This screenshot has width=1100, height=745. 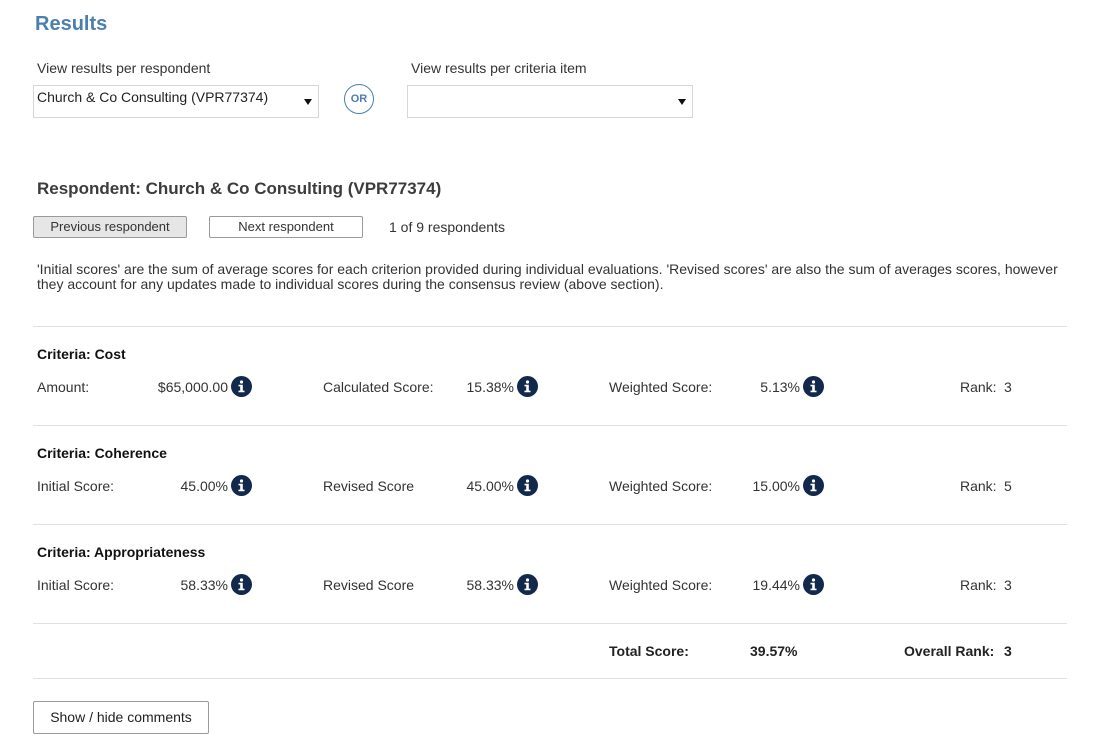 I want to click on overall-rank-value: 3, so click(x=1008, y=651).